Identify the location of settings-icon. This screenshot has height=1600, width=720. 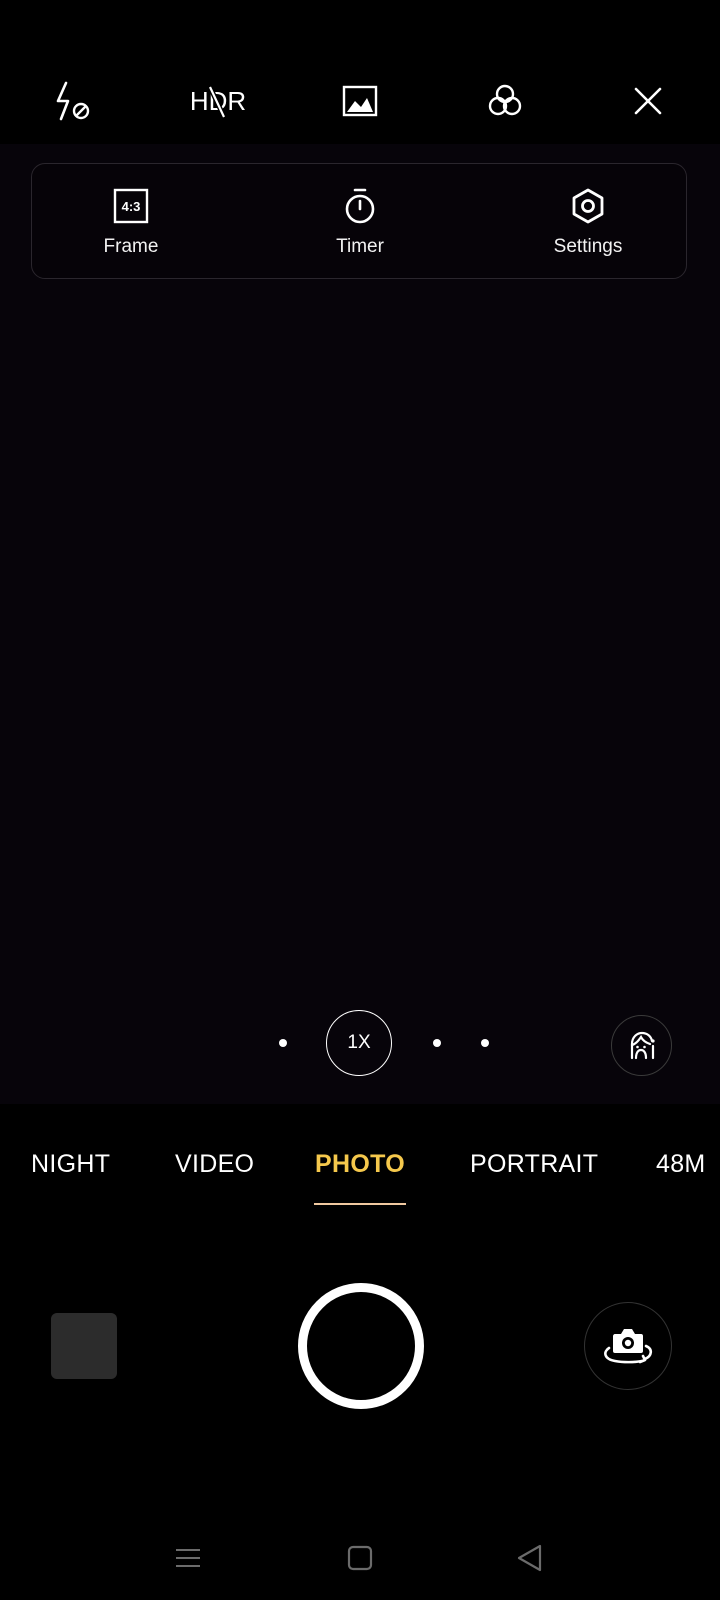
(588, 206).